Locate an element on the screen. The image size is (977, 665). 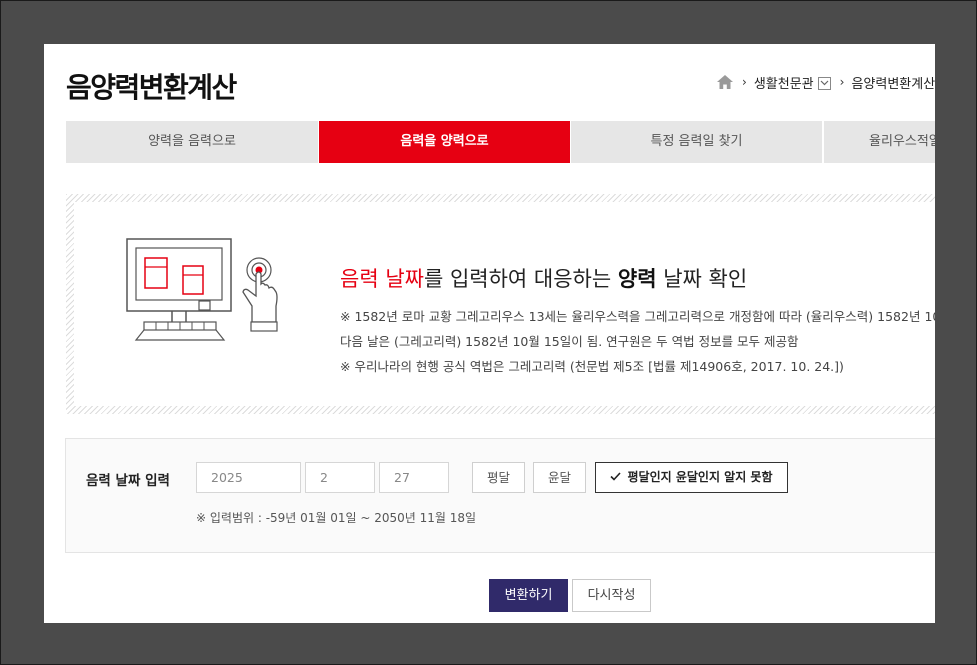
page-title: 음양력변환계산 is located at coordinates (151, 87).